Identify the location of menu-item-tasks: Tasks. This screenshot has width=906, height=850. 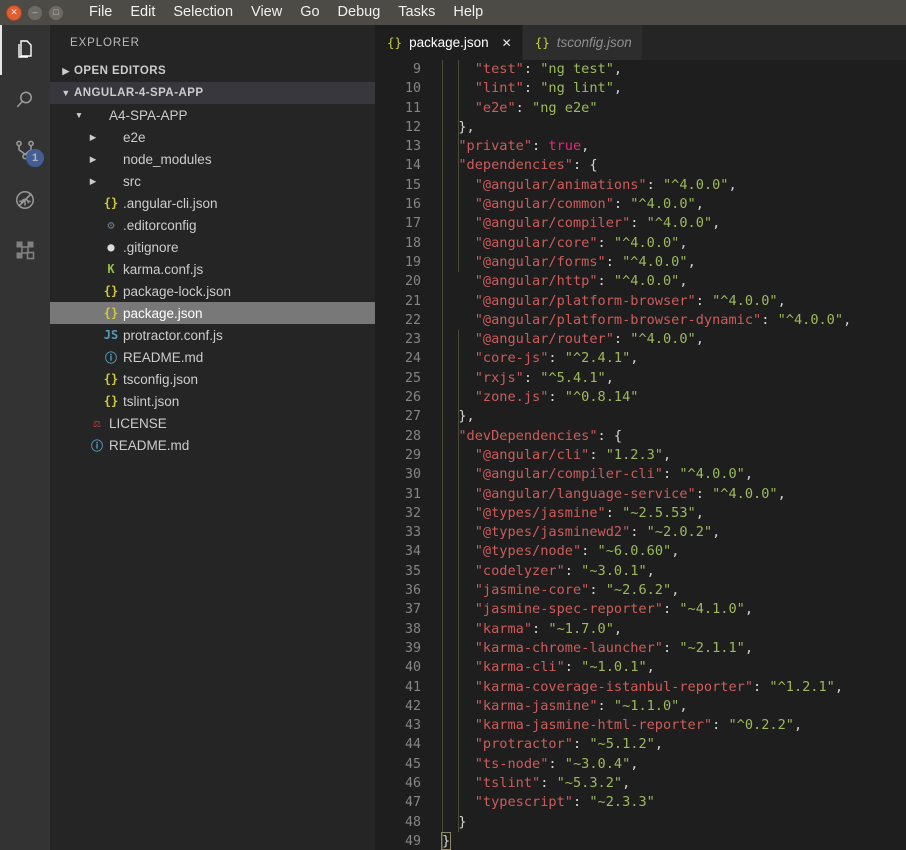
(416, 12).